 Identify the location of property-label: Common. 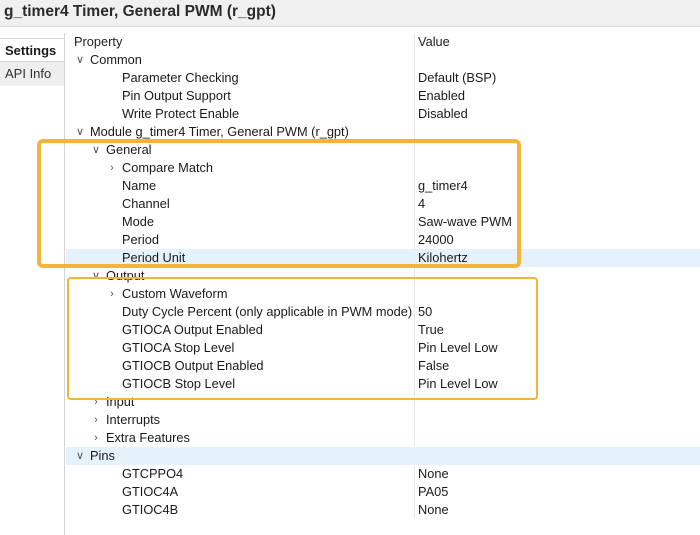
(116, 59).